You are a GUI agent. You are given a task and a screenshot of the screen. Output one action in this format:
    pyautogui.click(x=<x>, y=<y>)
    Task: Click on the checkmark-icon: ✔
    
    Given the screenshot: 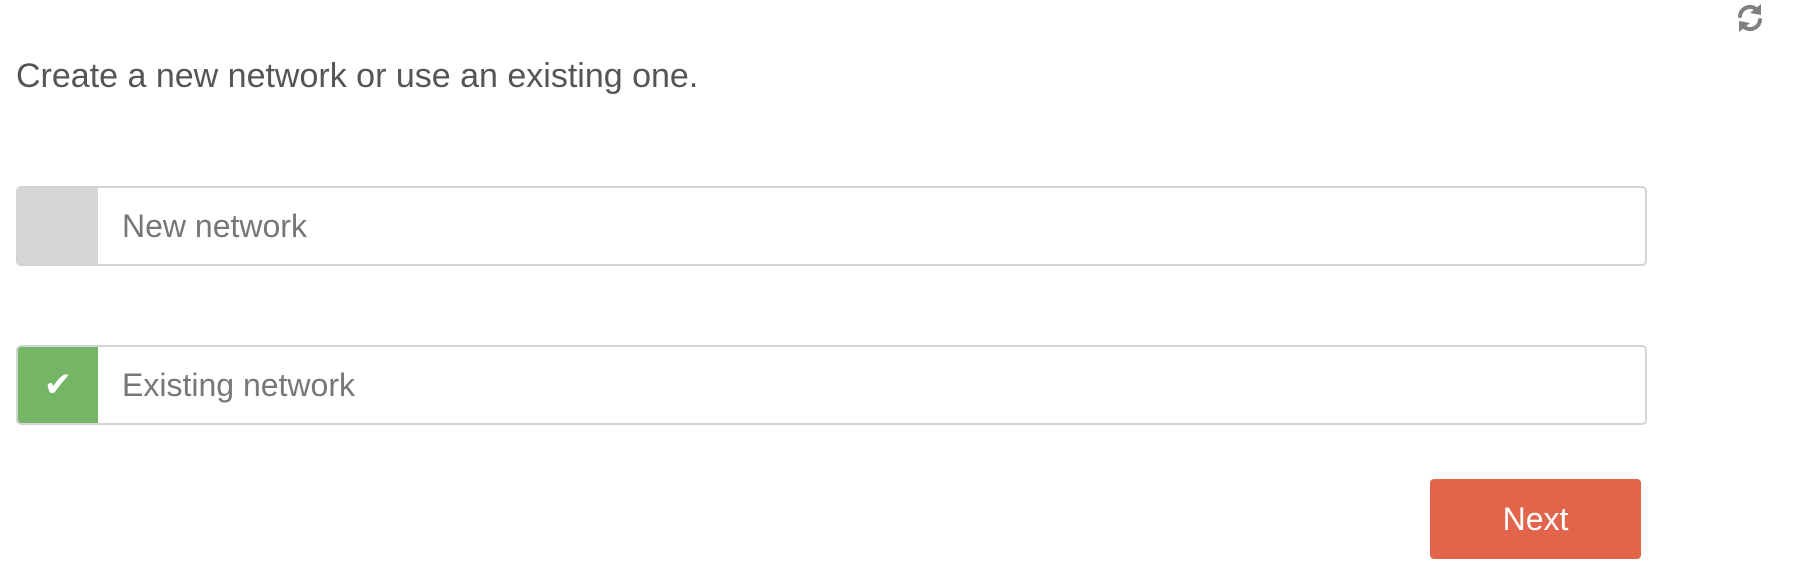 What is the action you would take?
    pyautogui.click(x=58, y=385)
    